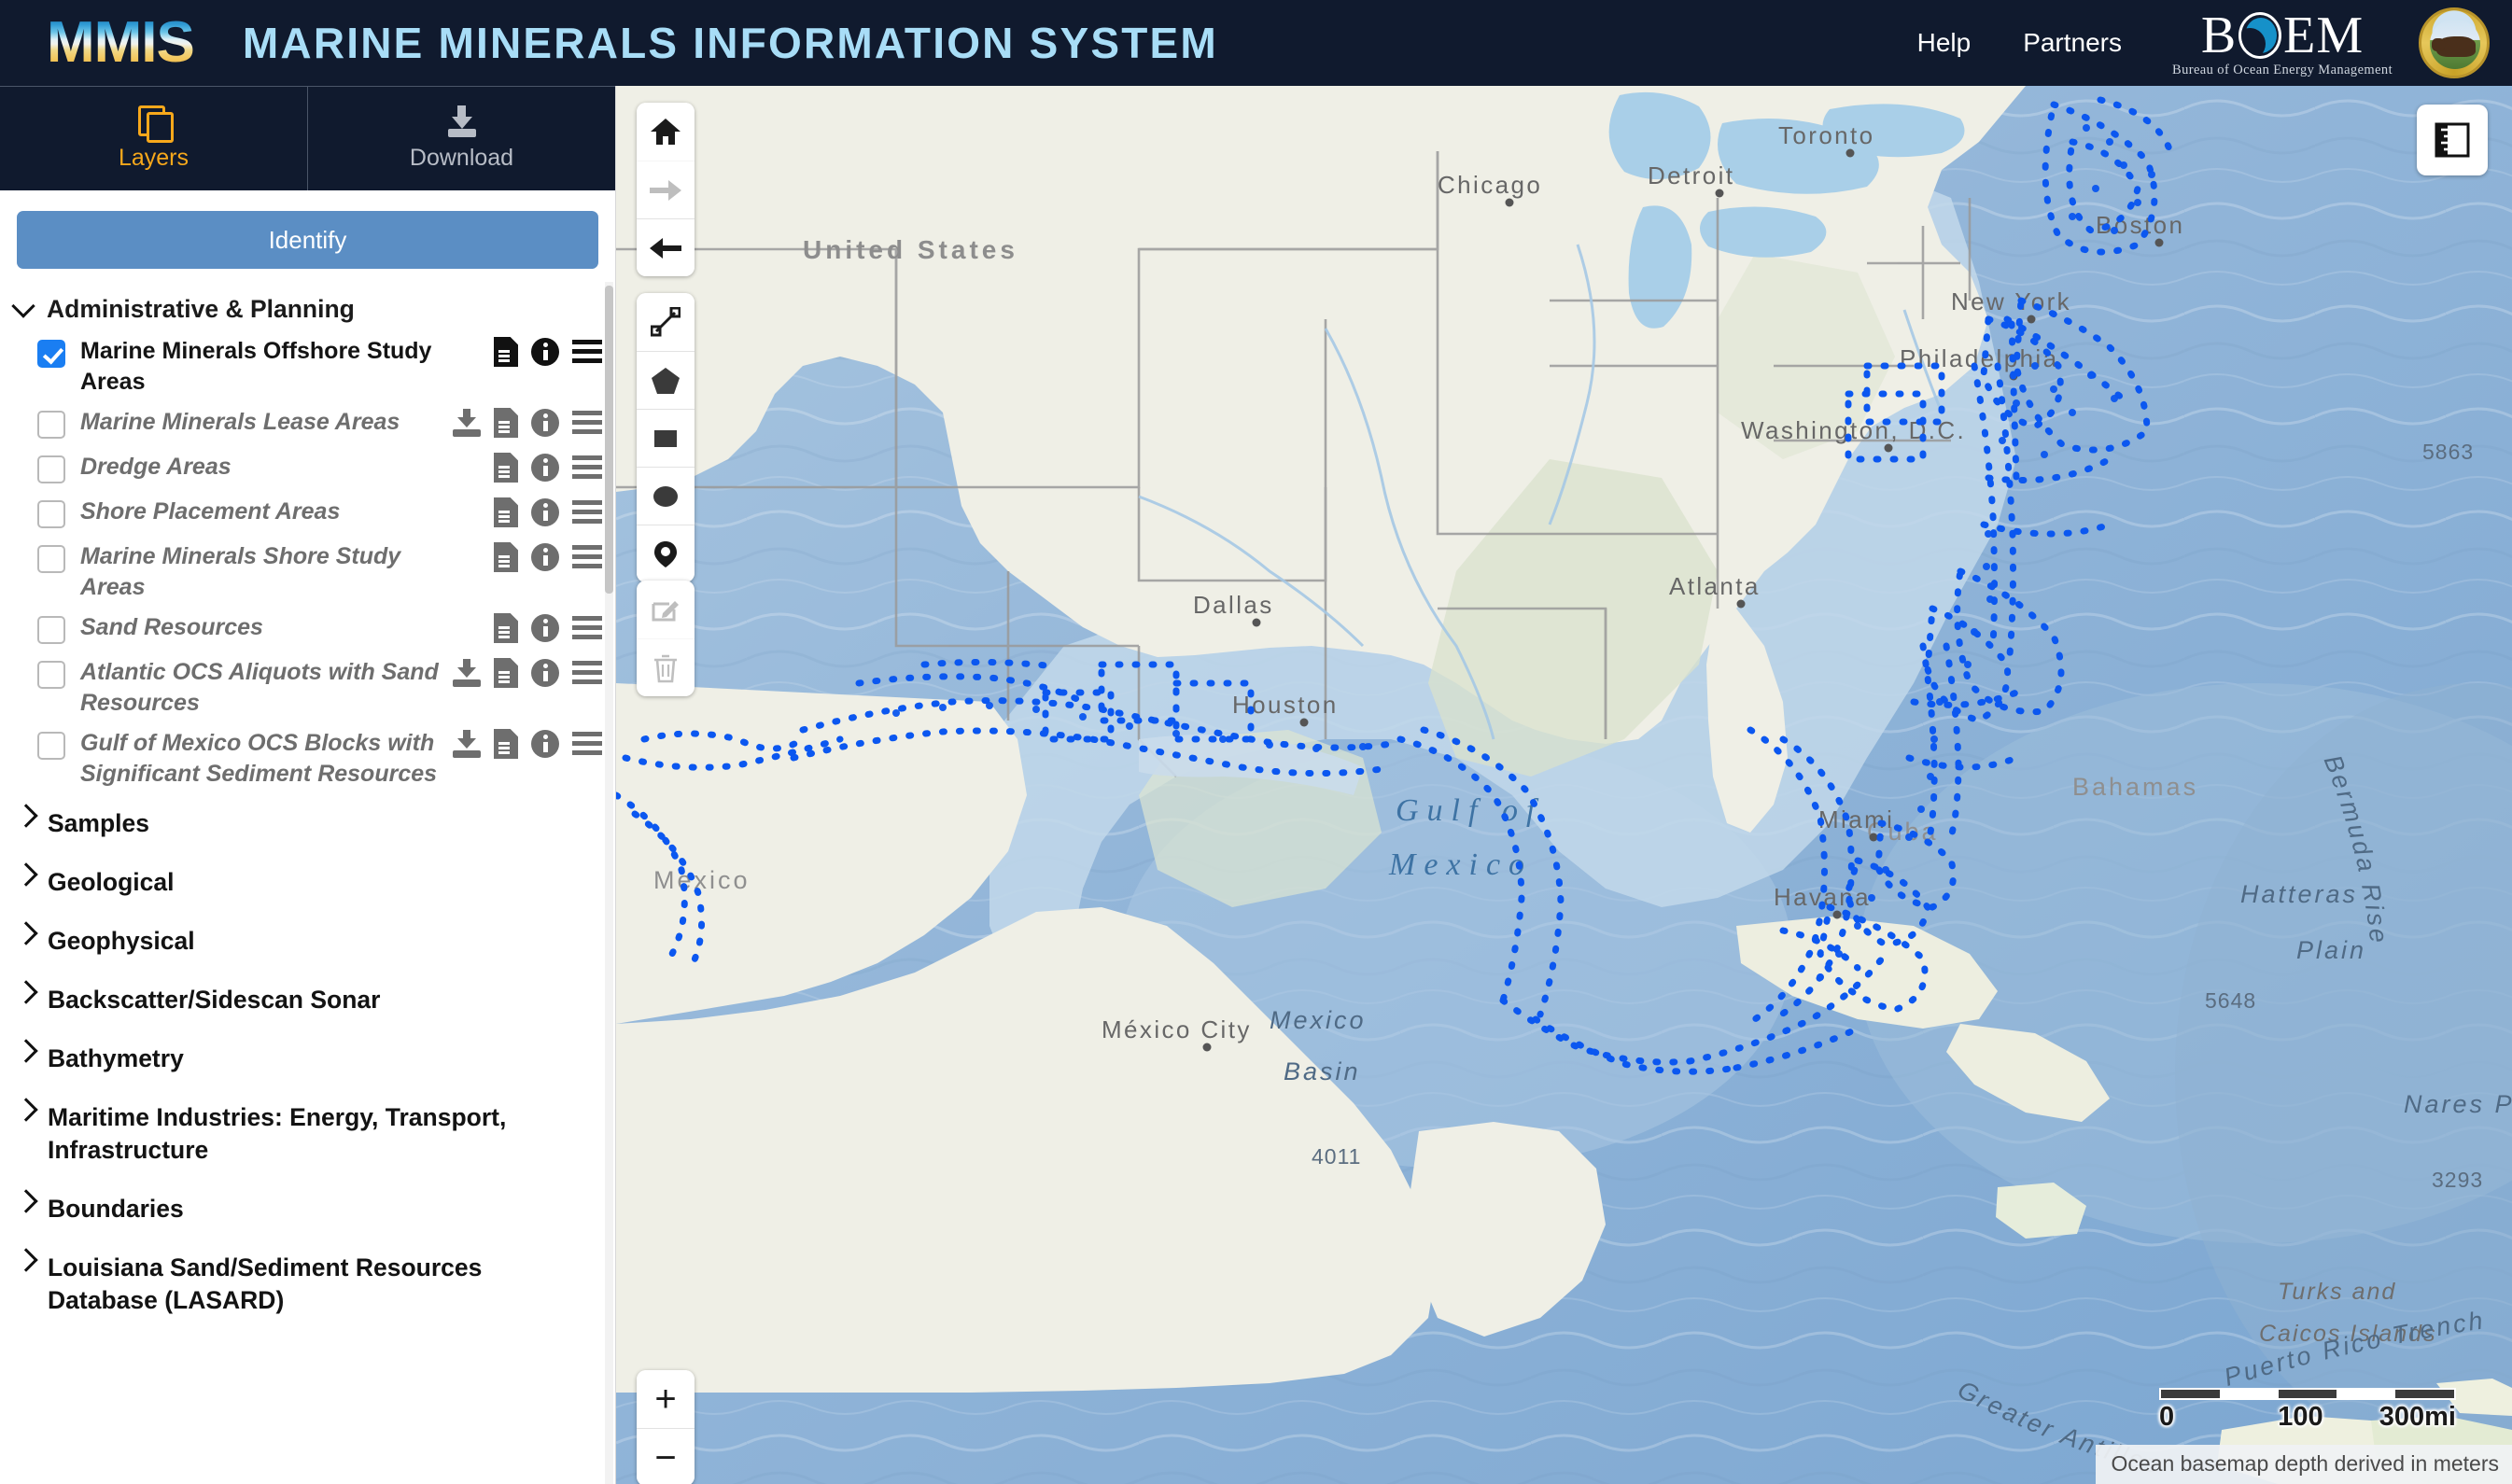 The width and height of the screenshot is (2512, 1484). I want to click on group-administrative-planning: Administrative & Planning, so click(307, 309).